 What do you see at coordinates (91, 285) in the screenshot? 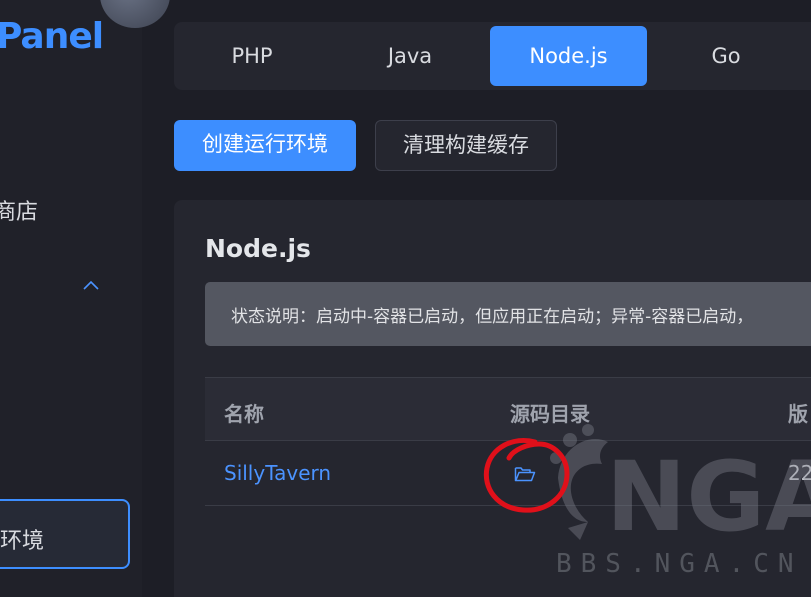
I see `chevron-up-icon` at bounding box center [91, 285].